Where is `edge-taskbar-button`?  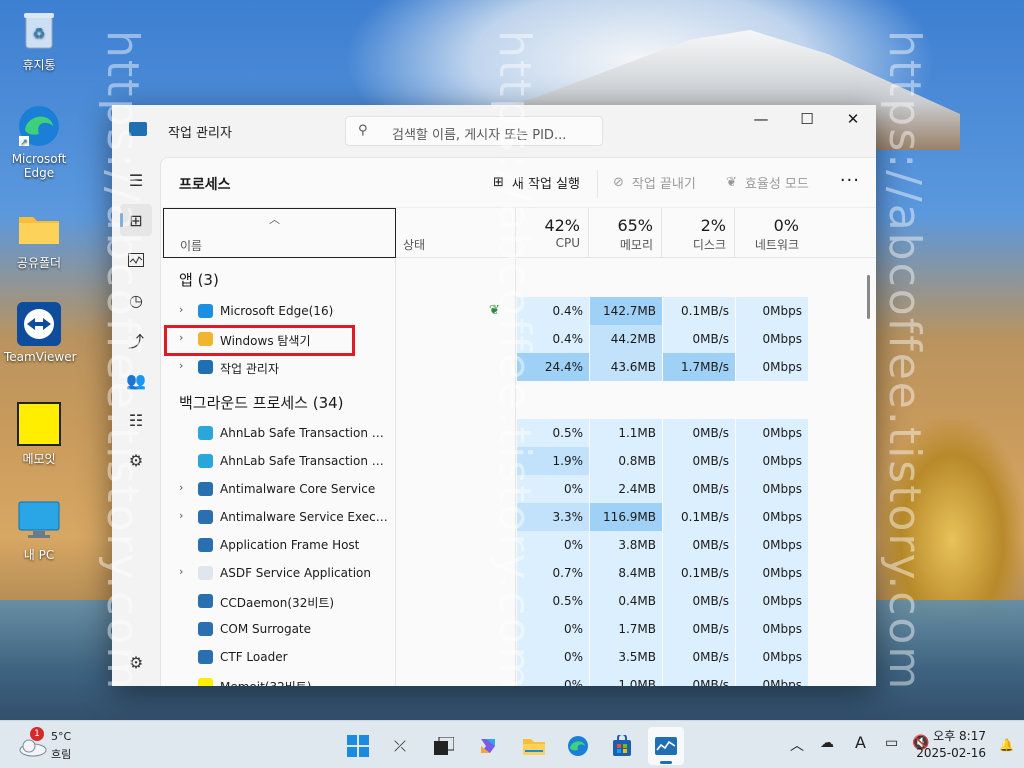 edge-taskbar-button is located at coordinates (578, 746).